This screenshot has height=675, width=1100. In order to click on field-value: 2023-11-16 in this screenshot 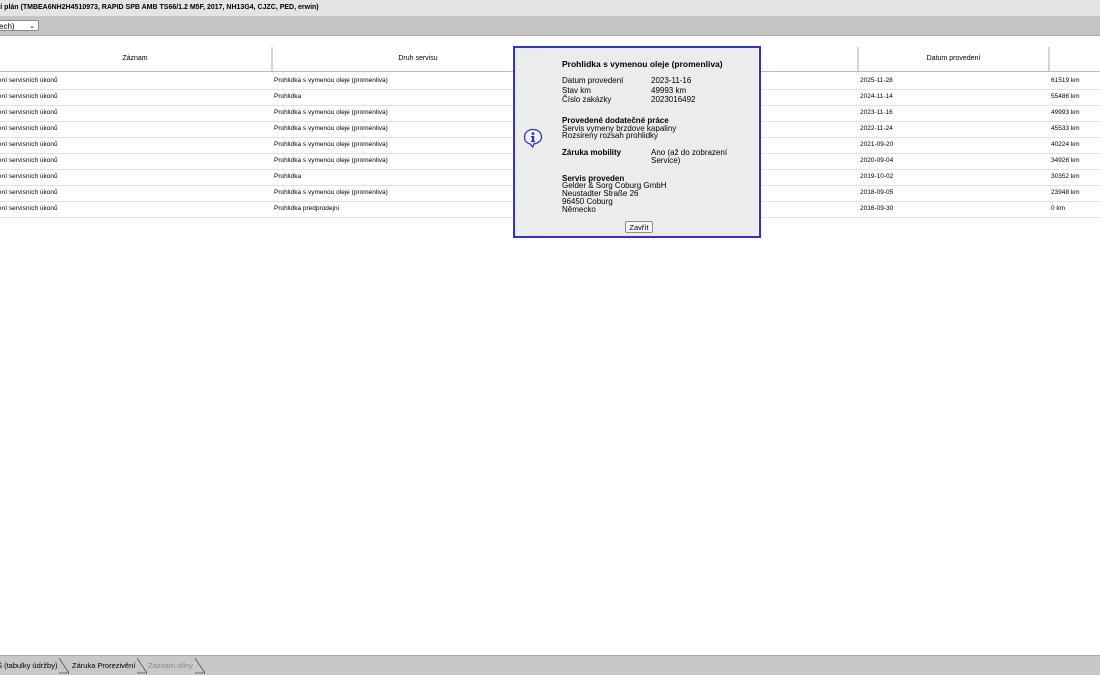, I will do `click(671, 80)`.